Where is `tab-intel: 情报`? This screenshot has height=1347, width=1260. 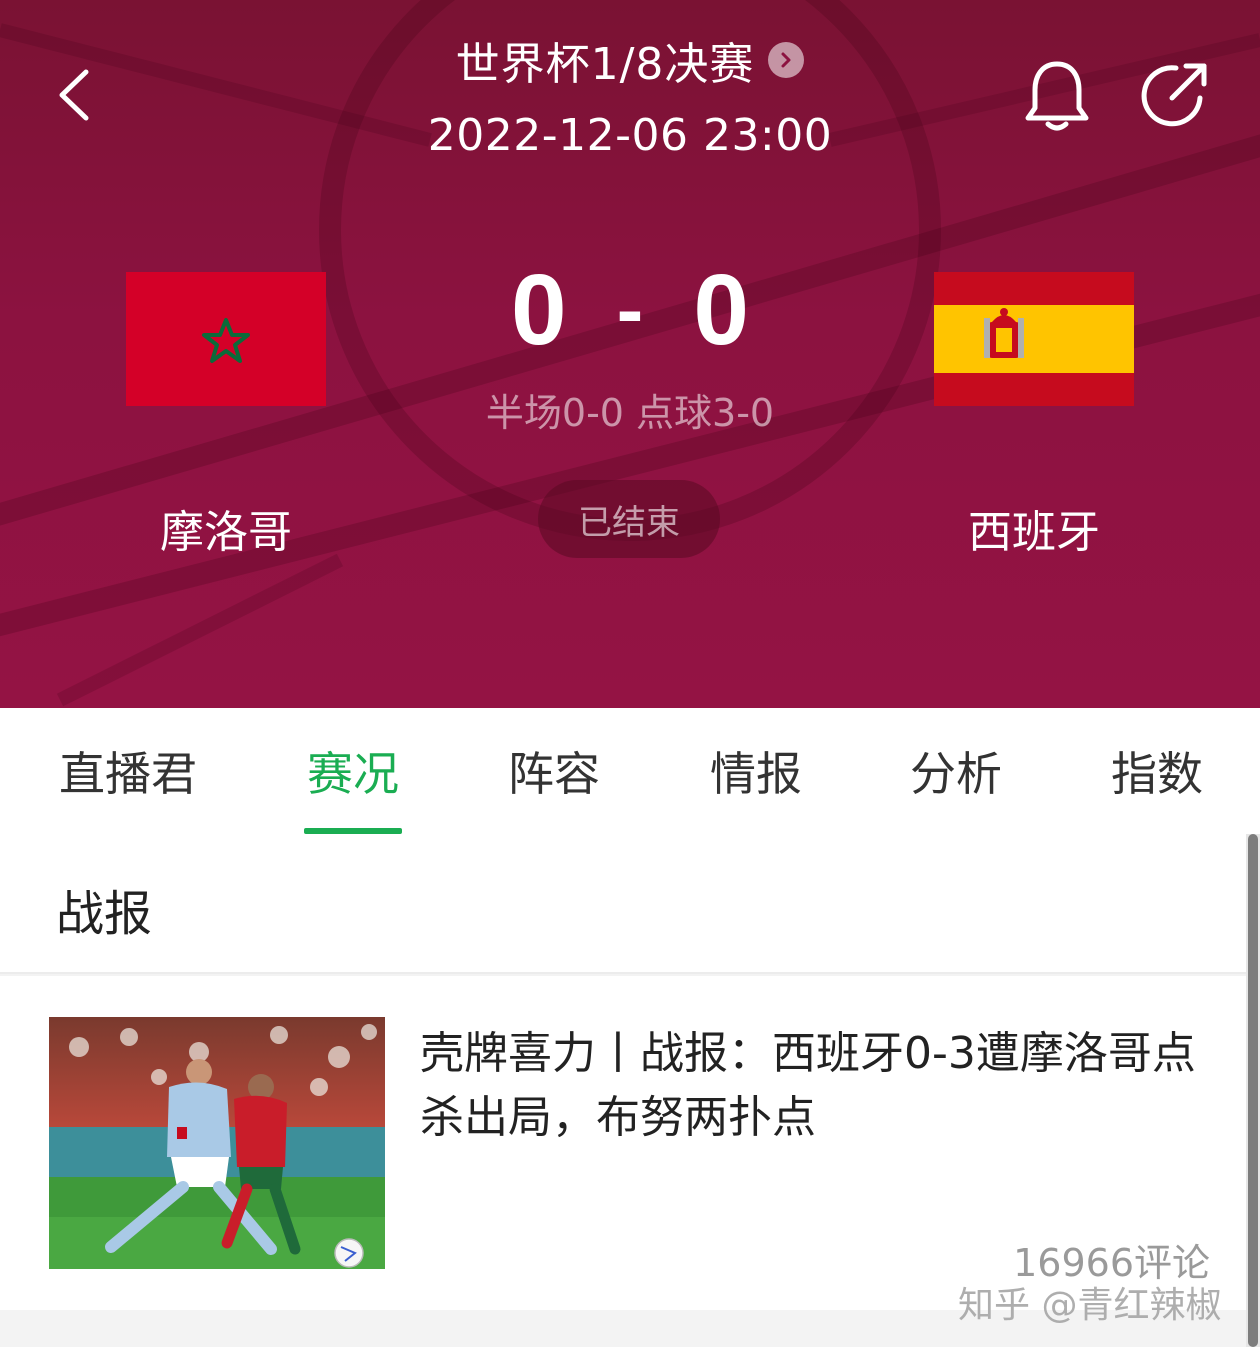
tab-intel: 情报 is located at coordinates (756, 771).